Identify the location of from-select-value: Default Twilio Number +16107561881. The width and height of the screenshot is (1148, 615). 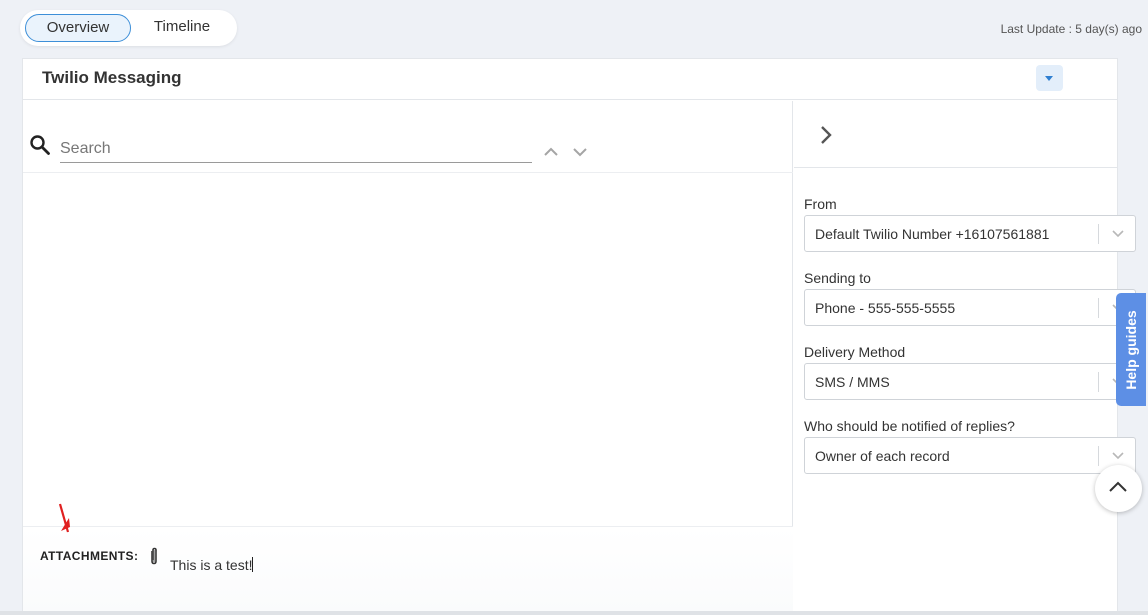
(932, 234).